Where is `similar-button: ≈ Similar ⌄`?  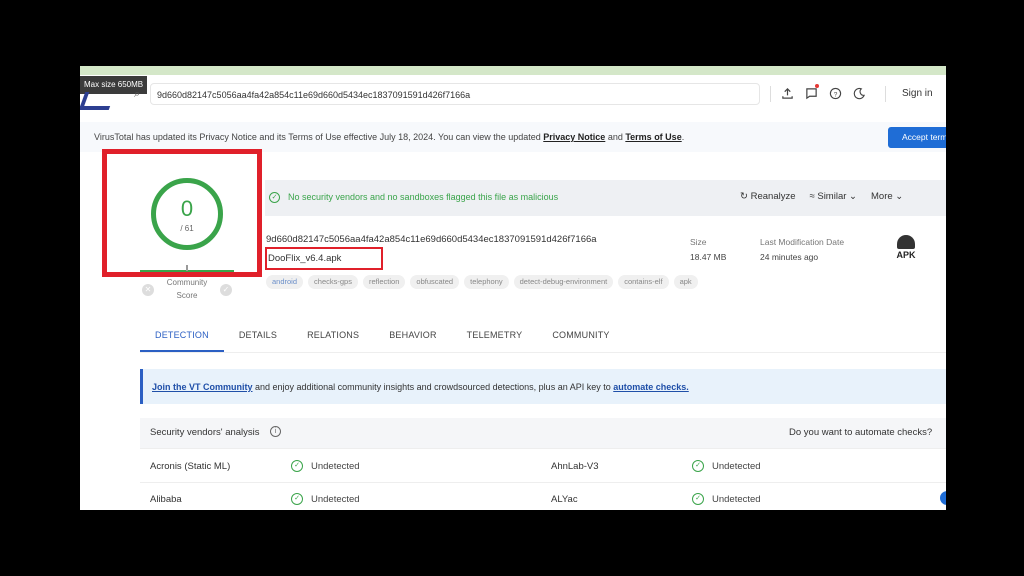
similar-button: ≈ Similar ⌄ is located at coordinates (834, 196).